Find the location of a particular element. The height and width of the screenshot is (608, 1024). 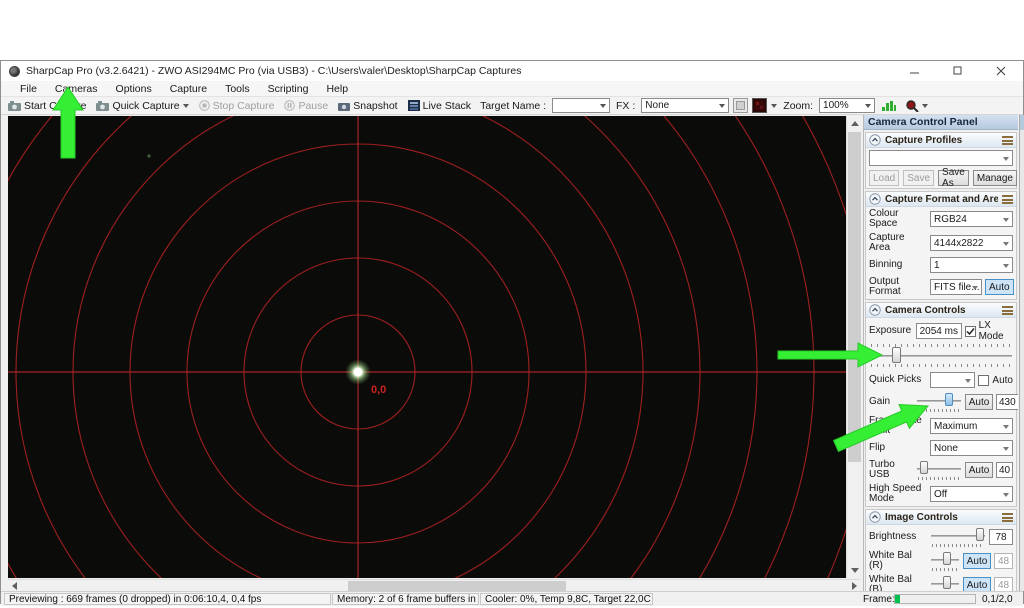

exposure-value: 2054 ms is located at coordinates (939, 331).